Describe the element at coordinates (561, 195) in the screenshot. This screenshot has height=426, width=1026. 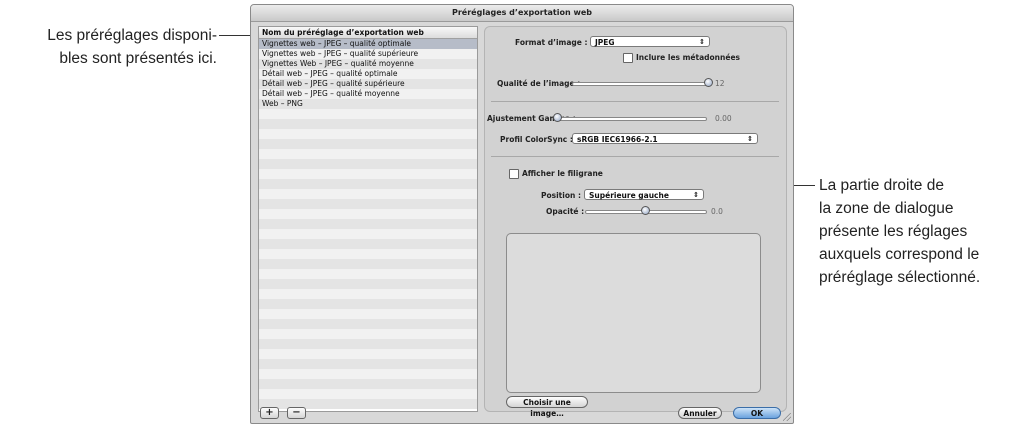
I see `position-label: Position :` at that location.